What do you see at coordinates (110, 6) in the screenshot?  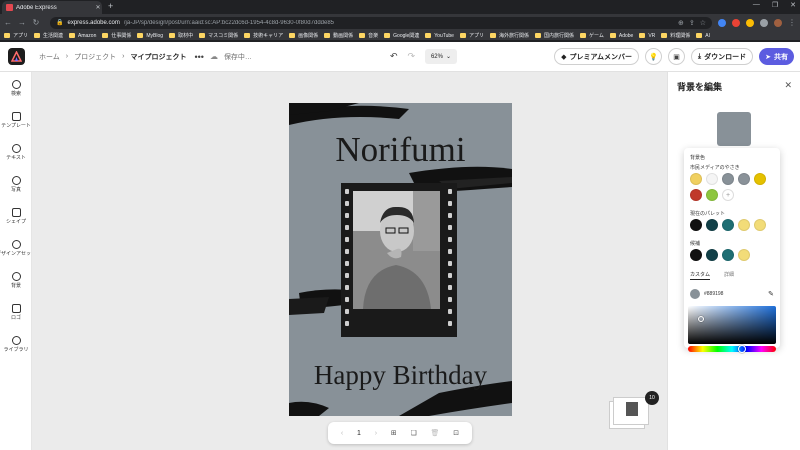 I see `new-tab-icon: +` at bounding box center [110, 6].